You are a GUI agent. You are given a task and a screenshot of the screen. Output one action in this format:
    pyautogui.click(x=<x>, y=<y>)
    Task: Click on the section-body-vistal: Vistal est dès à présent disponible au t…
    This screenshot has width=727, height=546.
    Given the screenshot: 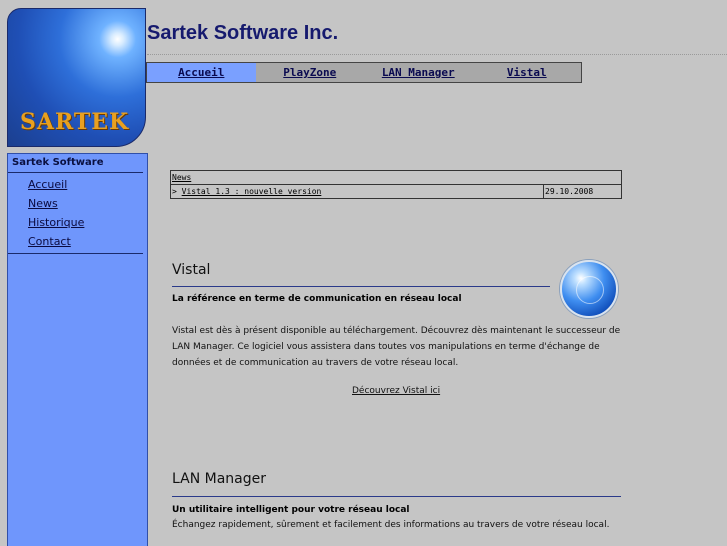 What is the action you would take?
    pyautogui.click(x=396, y=347)
    